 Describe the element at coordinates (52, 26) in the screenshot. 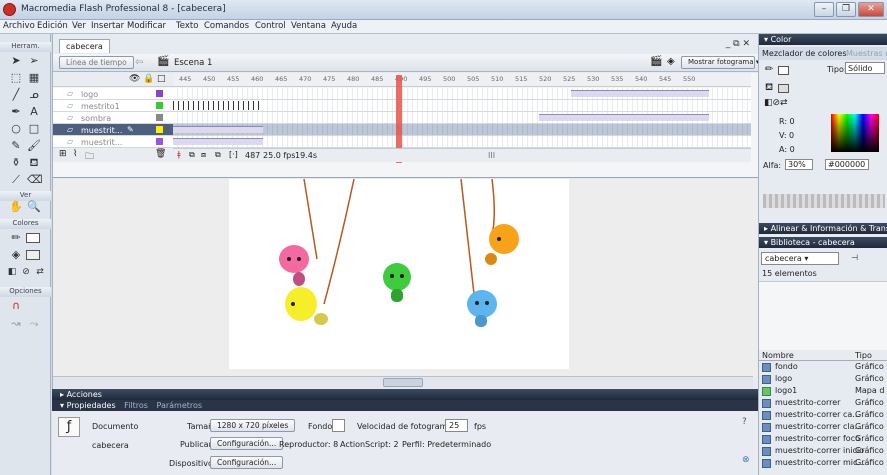

I see `menu-edicion: Edición` at that location.